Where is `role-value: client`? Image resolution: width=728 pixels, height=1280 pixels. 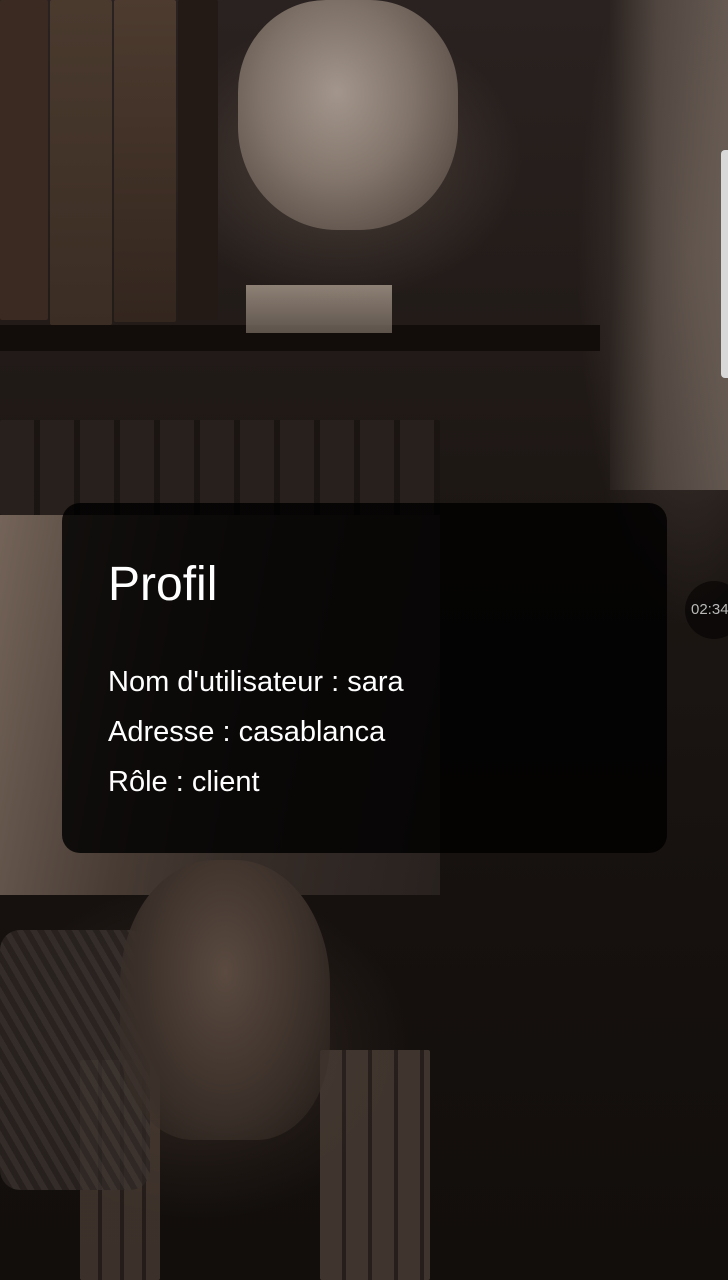
role-value: client is located at coordinates (225, 782).